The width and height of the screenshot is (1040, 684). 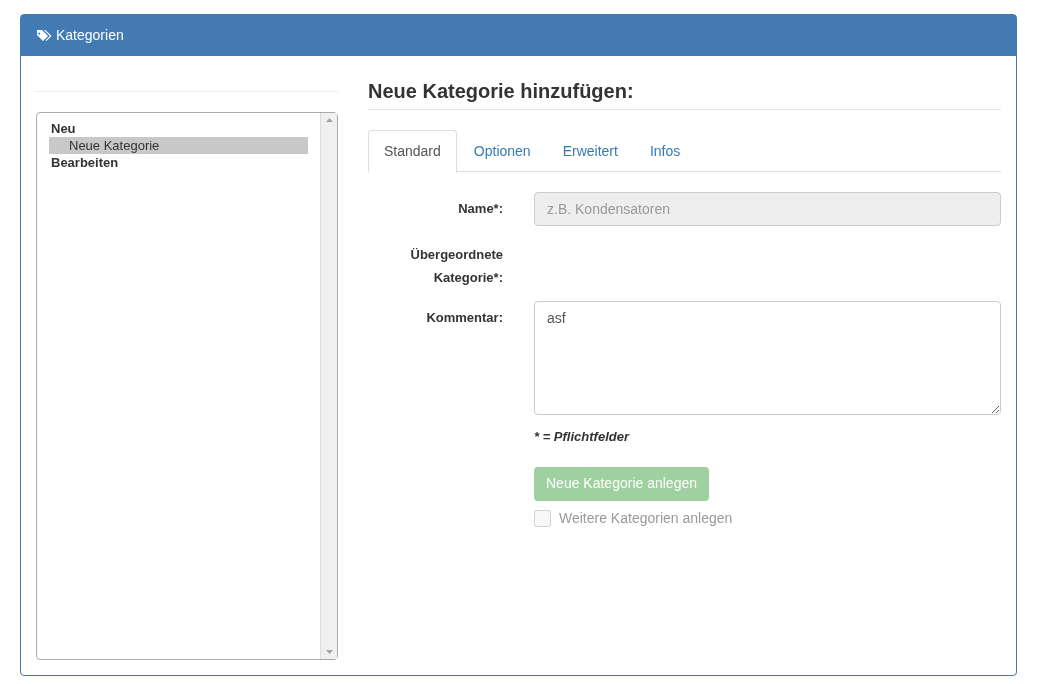 What do you see at coordinates (684, 93) in the screenshot?
I see `form-heading: Neue Kategorie hinzufügen:` at bounding box center [684, 93].